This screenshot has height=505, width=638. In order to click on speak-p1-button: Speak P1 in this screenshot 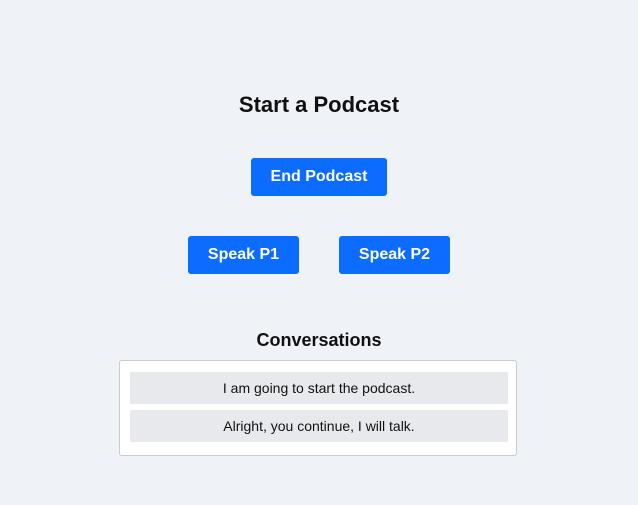, I will do `click(243, 255)`.